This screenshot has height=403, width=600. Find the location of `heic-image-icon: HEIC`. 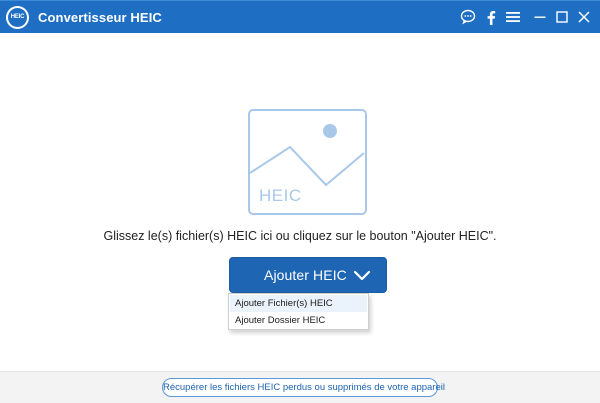

heic-image-icon: HEIC is located at coordinates (307, 162).